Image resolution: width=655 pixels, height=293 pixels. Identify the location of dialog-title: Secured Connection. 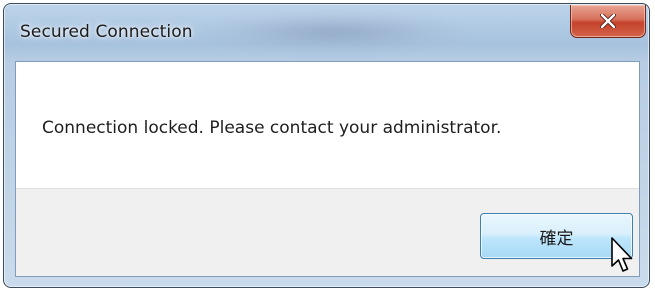
(106, 32).